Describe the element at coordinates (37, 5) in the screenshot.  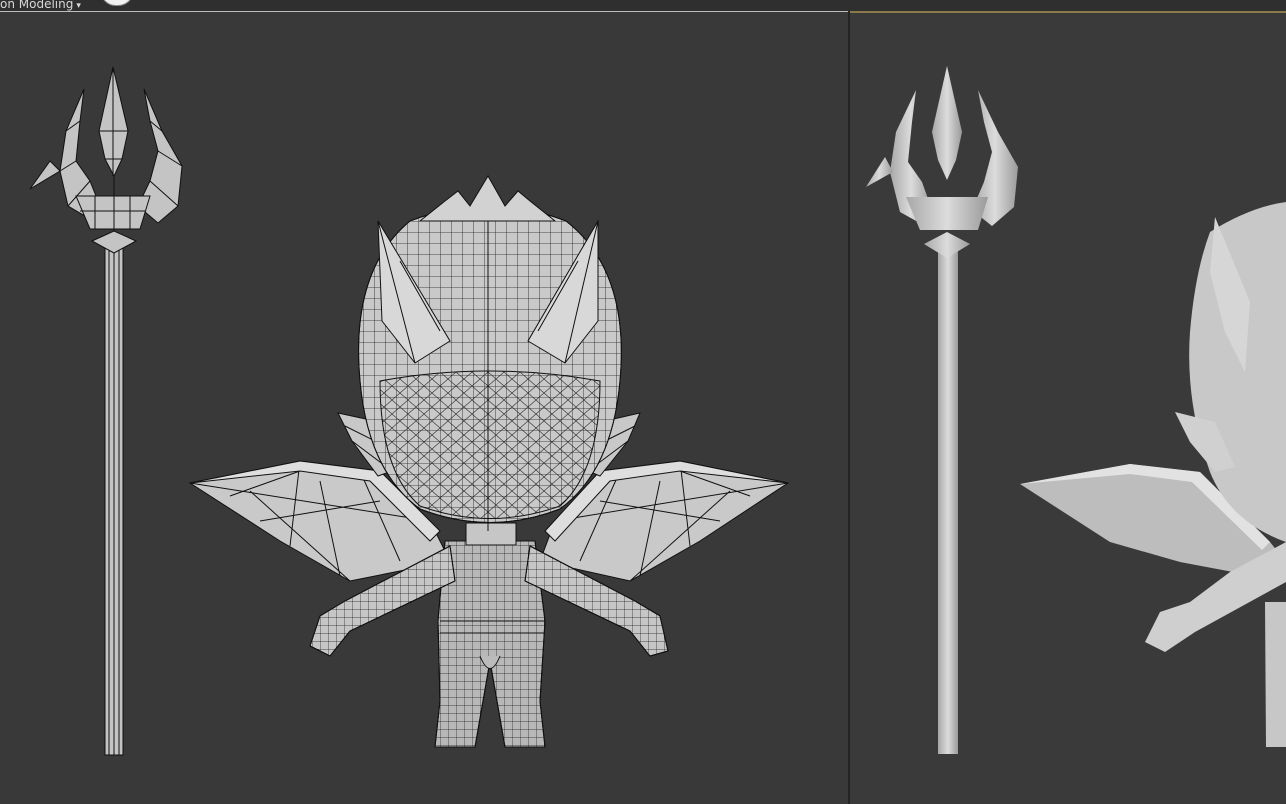
I see `ribbon-tab-label: on Modeling` at that location.